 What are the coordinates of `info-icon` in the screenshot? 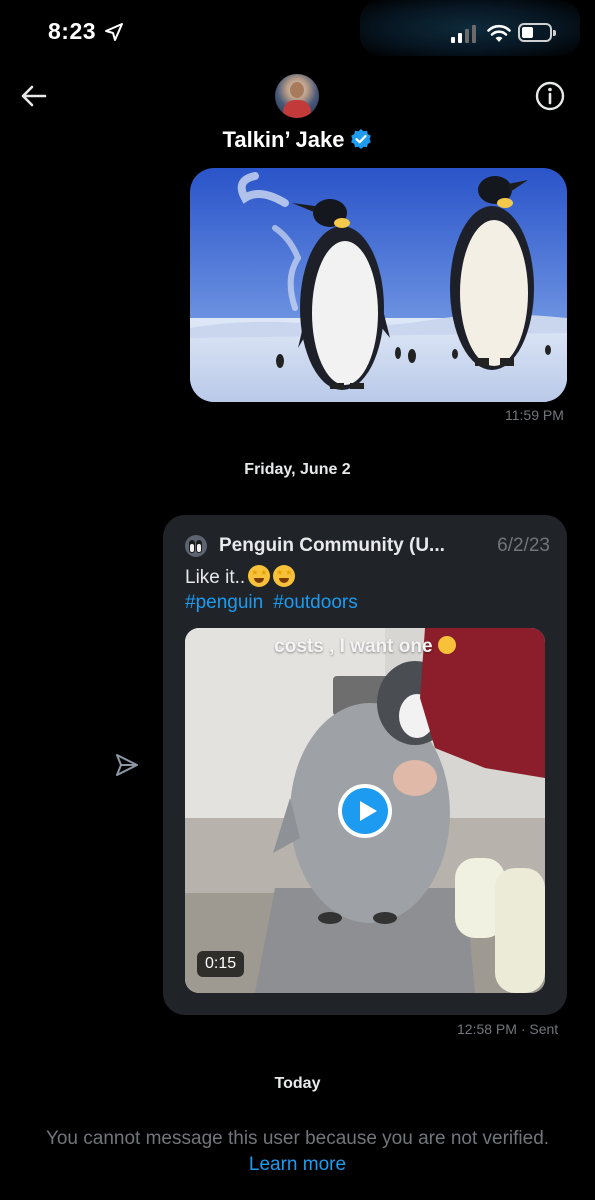 It's located at (550, 96).